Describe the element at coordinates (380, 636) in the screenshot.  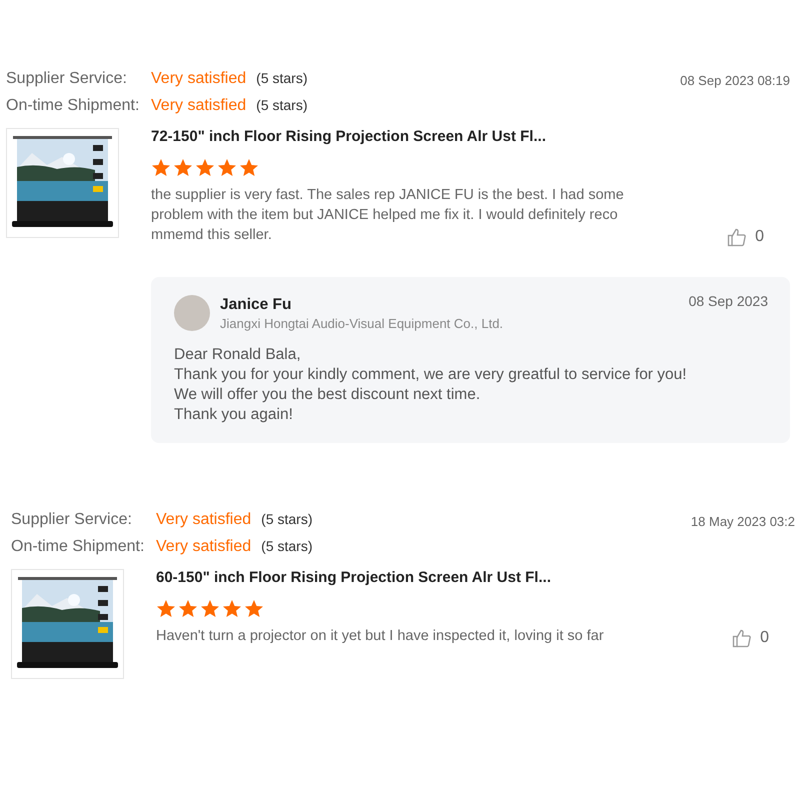
I see `review-comment: Haven't turn a projector on it yet but I have inspected it, loving it so far` at that location.